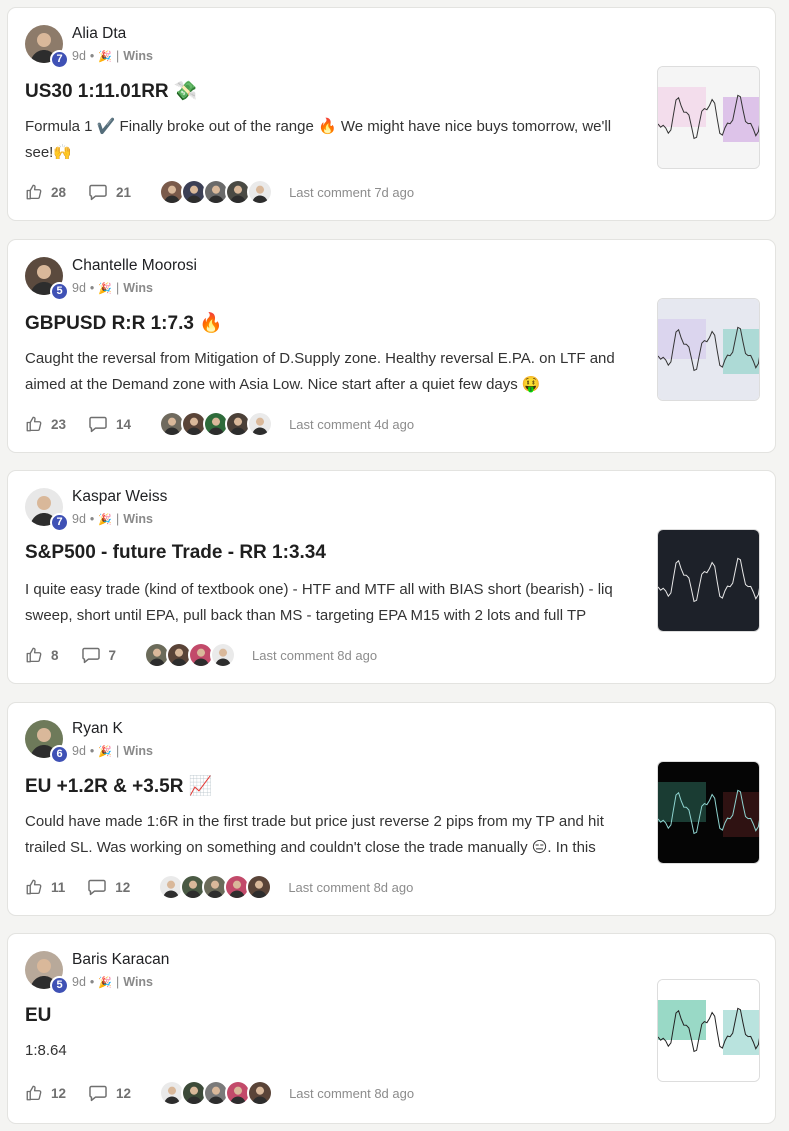 The height and width of the screenshot is (1131, 789). I want to click on post-title: EU, so click(38, 1016).